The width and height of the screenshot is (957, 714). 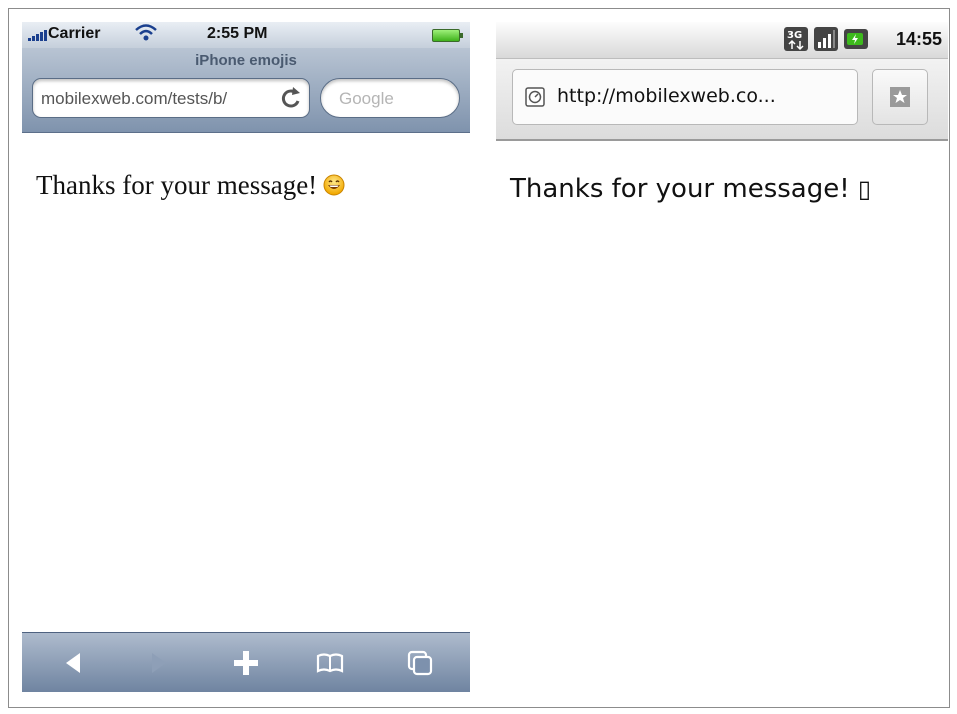 I want to click on status-time: 2:55 PM, so click(x=237, y=33).